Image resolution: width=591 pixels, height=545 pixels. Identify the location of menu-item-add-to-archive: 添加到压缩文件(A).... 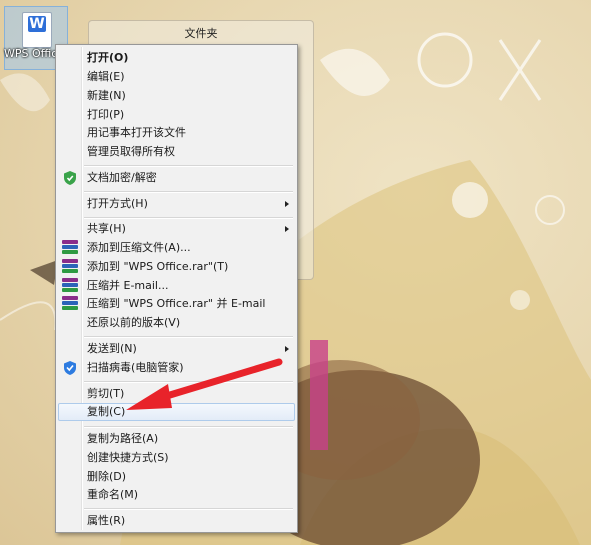
(176, 248).